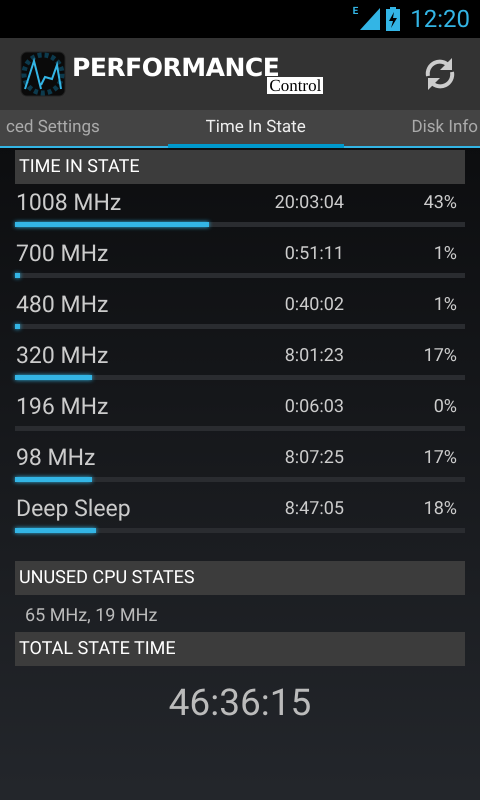 Image resolution: width=480 pixels, height=800 pixels. I want to click on time-value: 0:40:02, so click(314, 304).